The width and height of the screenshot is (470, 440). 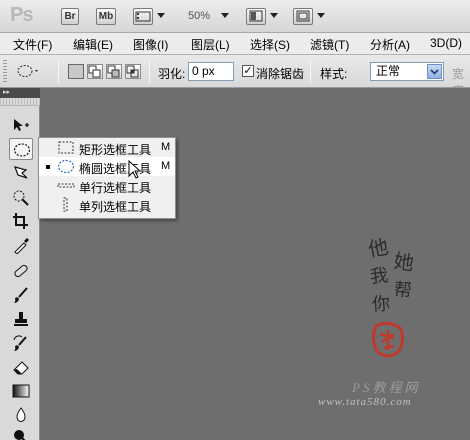 I want to click on menu-analysis: 分析(A), so click(x=390, y=44).